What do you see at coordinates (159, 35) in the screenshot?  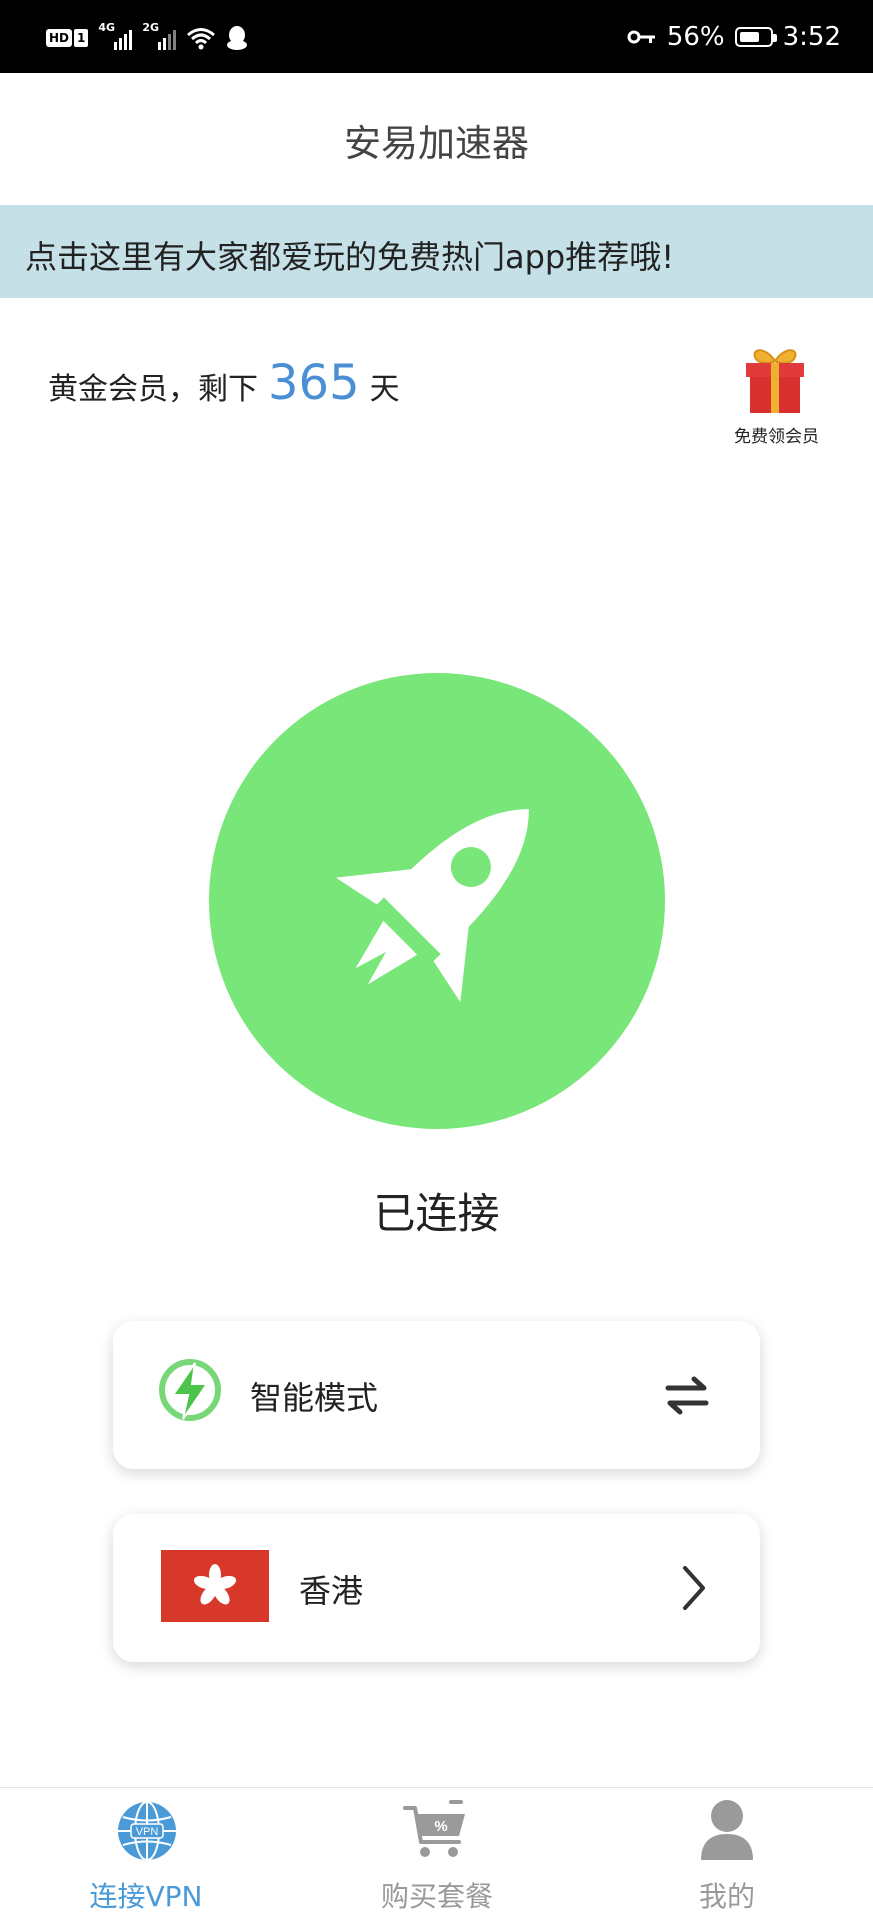 I see `signal-icon: 2G` at bounding box center [159, 35].